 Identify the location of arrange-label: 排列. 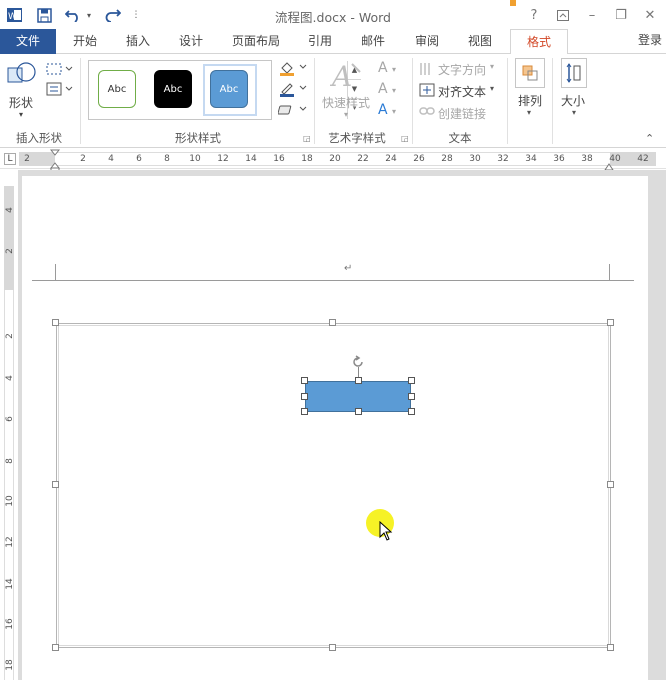
(530, 100).